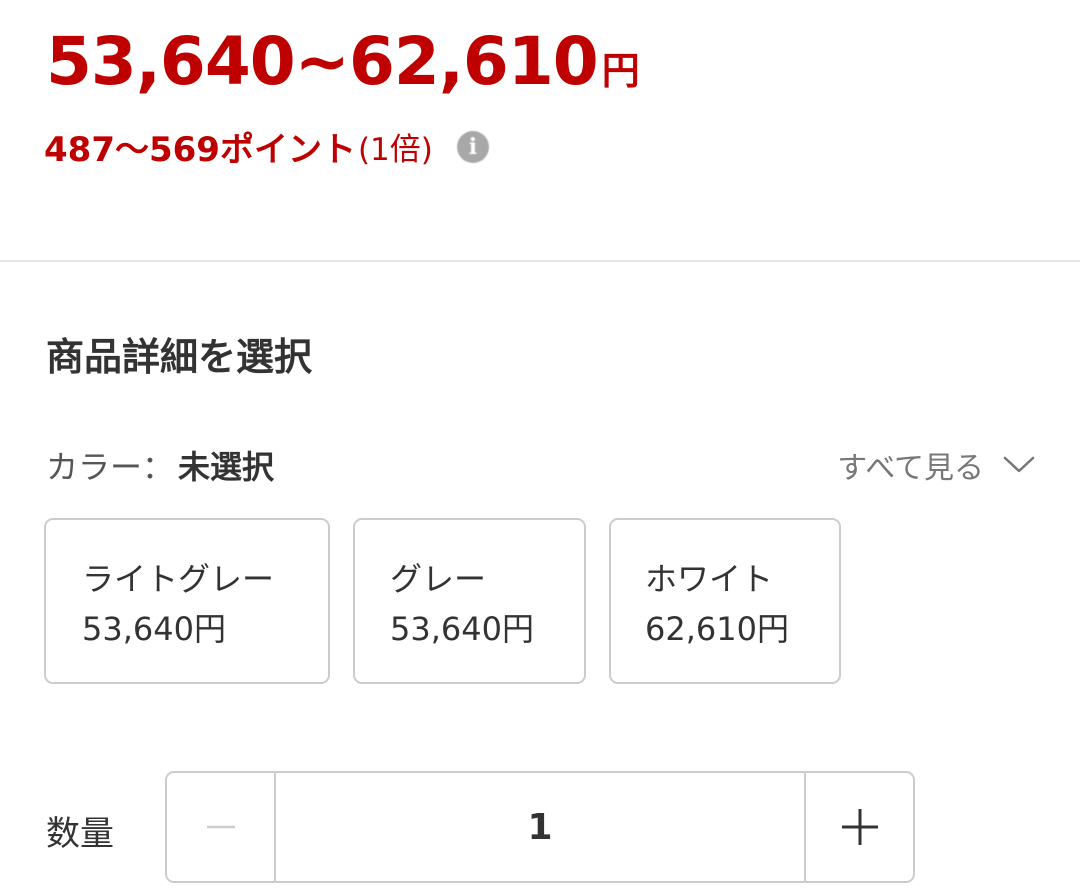  I want to click on quantity-label: 数量, so click(80, 834).